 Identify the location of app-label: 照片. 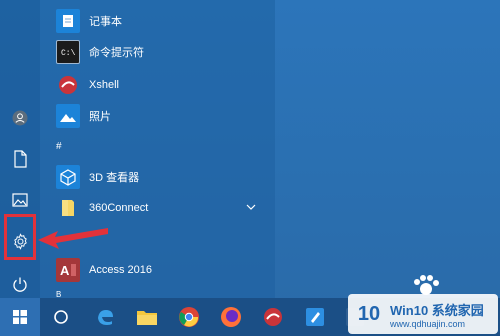
(100, 117).